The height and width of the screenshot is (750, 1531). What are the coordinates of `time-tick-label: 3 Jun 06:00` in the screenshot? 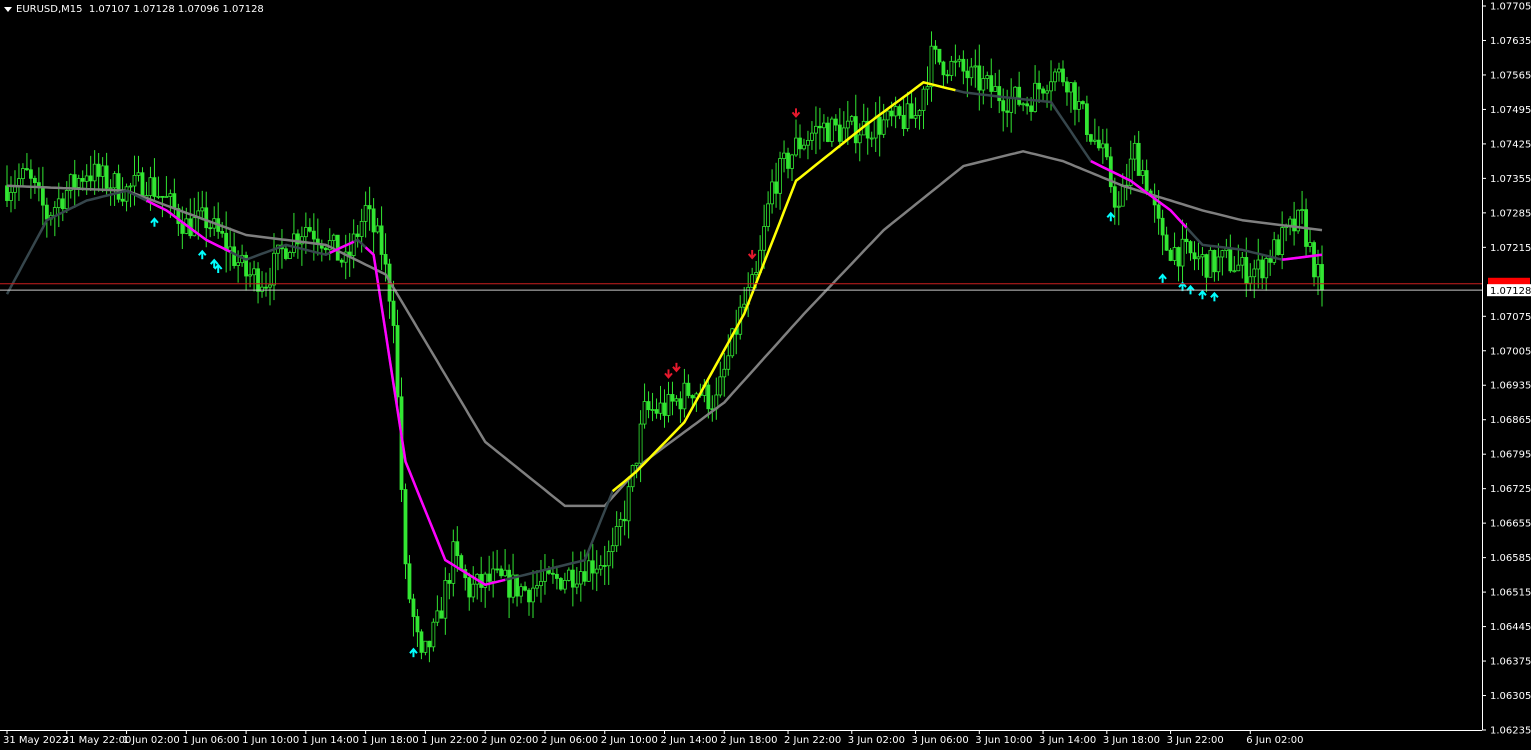 It's located at (940, 740).